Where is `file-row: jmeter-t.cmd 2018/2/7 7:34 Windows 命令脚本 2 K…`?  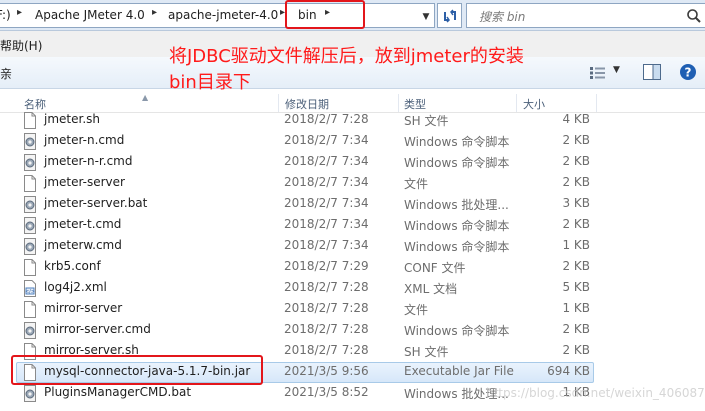
file-row: jmeter-t.cmd 2018/2/7 7:34 Windows 命令脚本 2 K… is located at coordinates (352, 225).